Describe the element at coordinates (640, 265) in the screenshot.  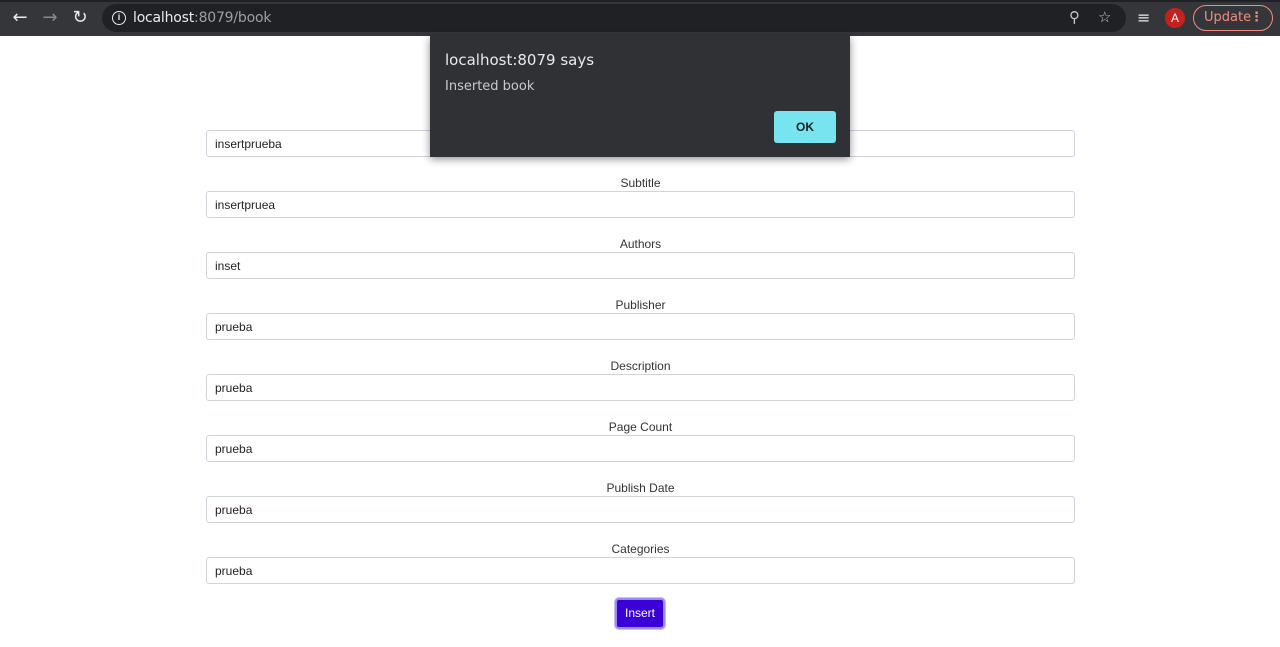
I see `authors-input` at that location.